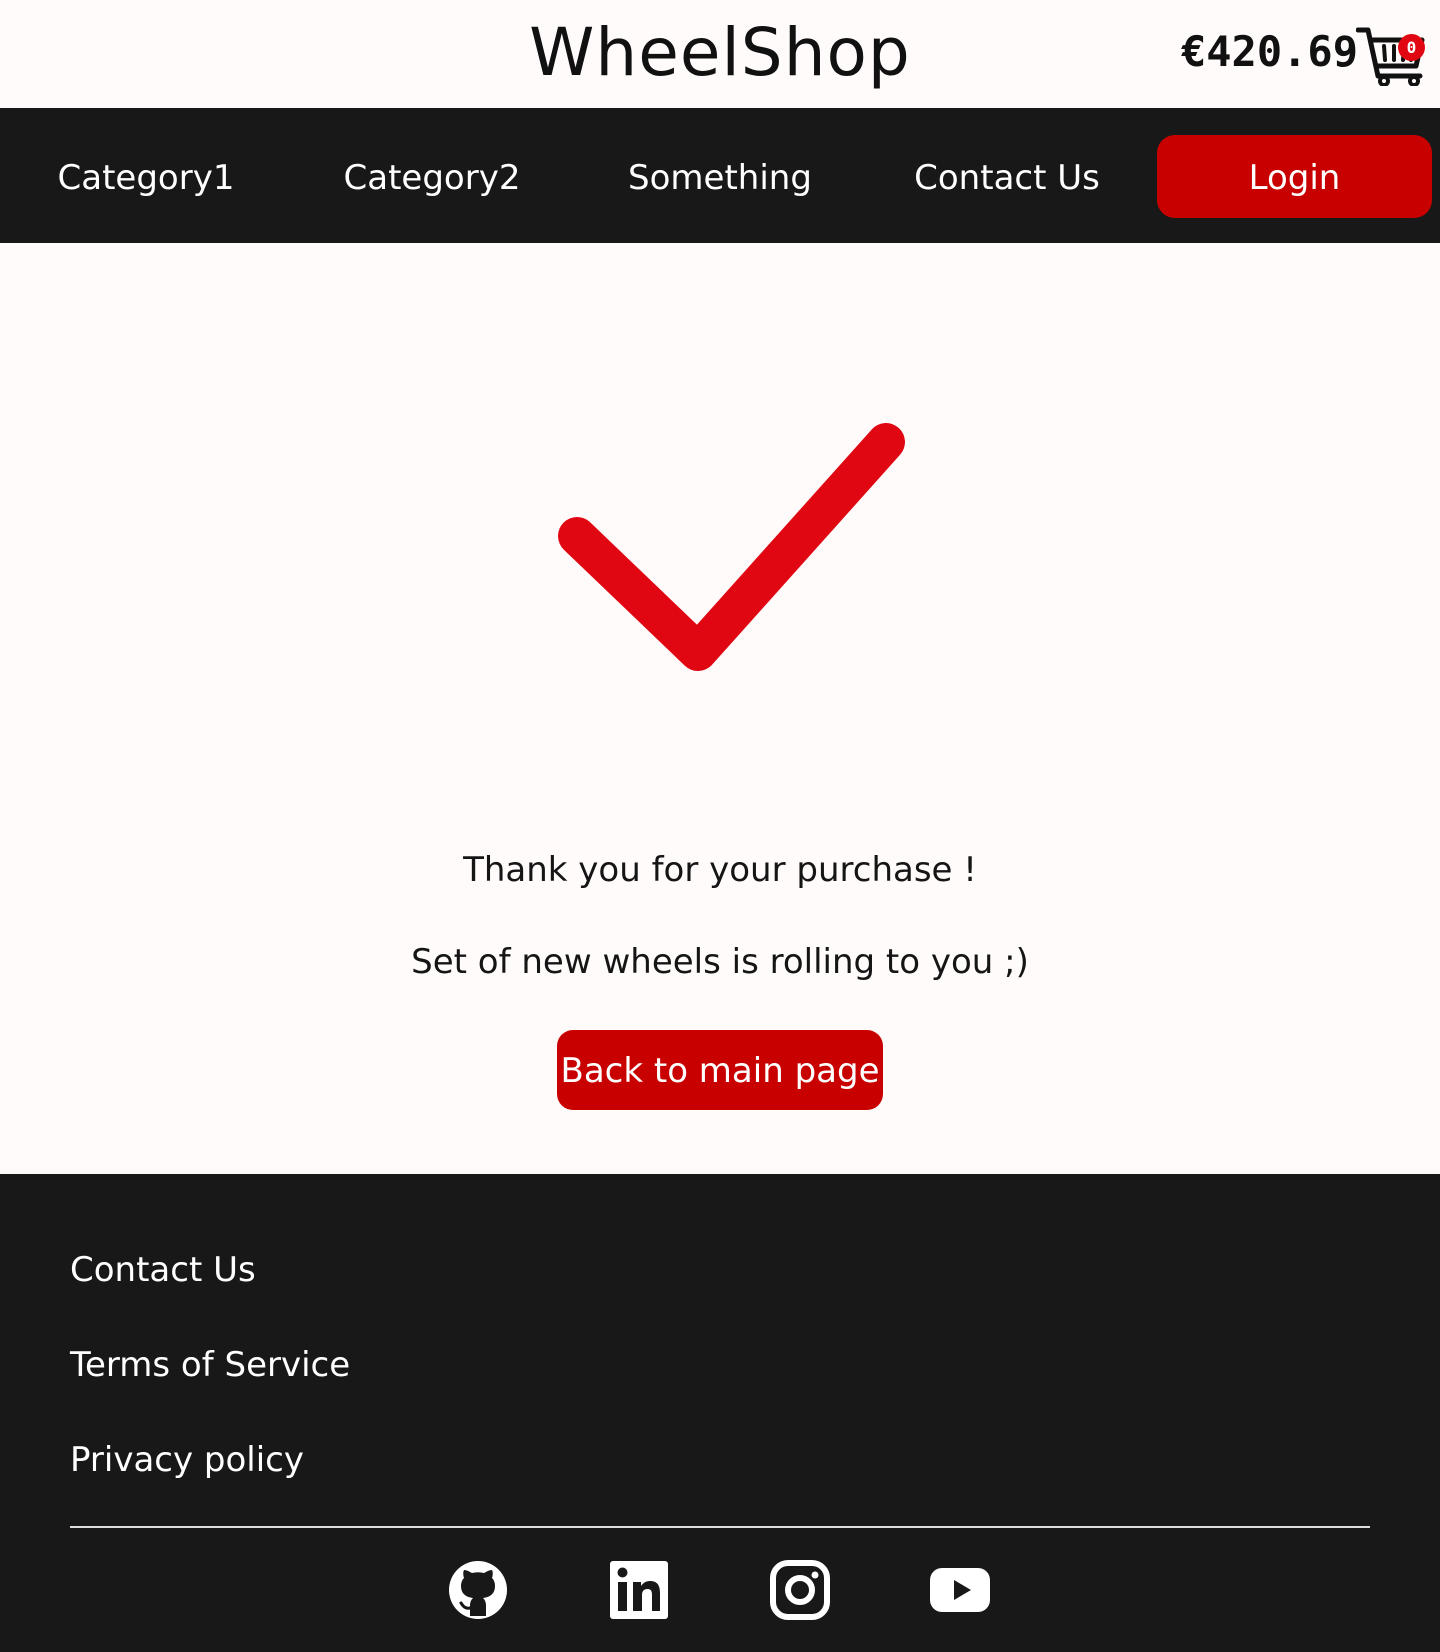 This screenshot has height=1652, width=1440. Describe the element at coordinates (800, 1590) in the screenshot. I see `instagram-icon` at that location.